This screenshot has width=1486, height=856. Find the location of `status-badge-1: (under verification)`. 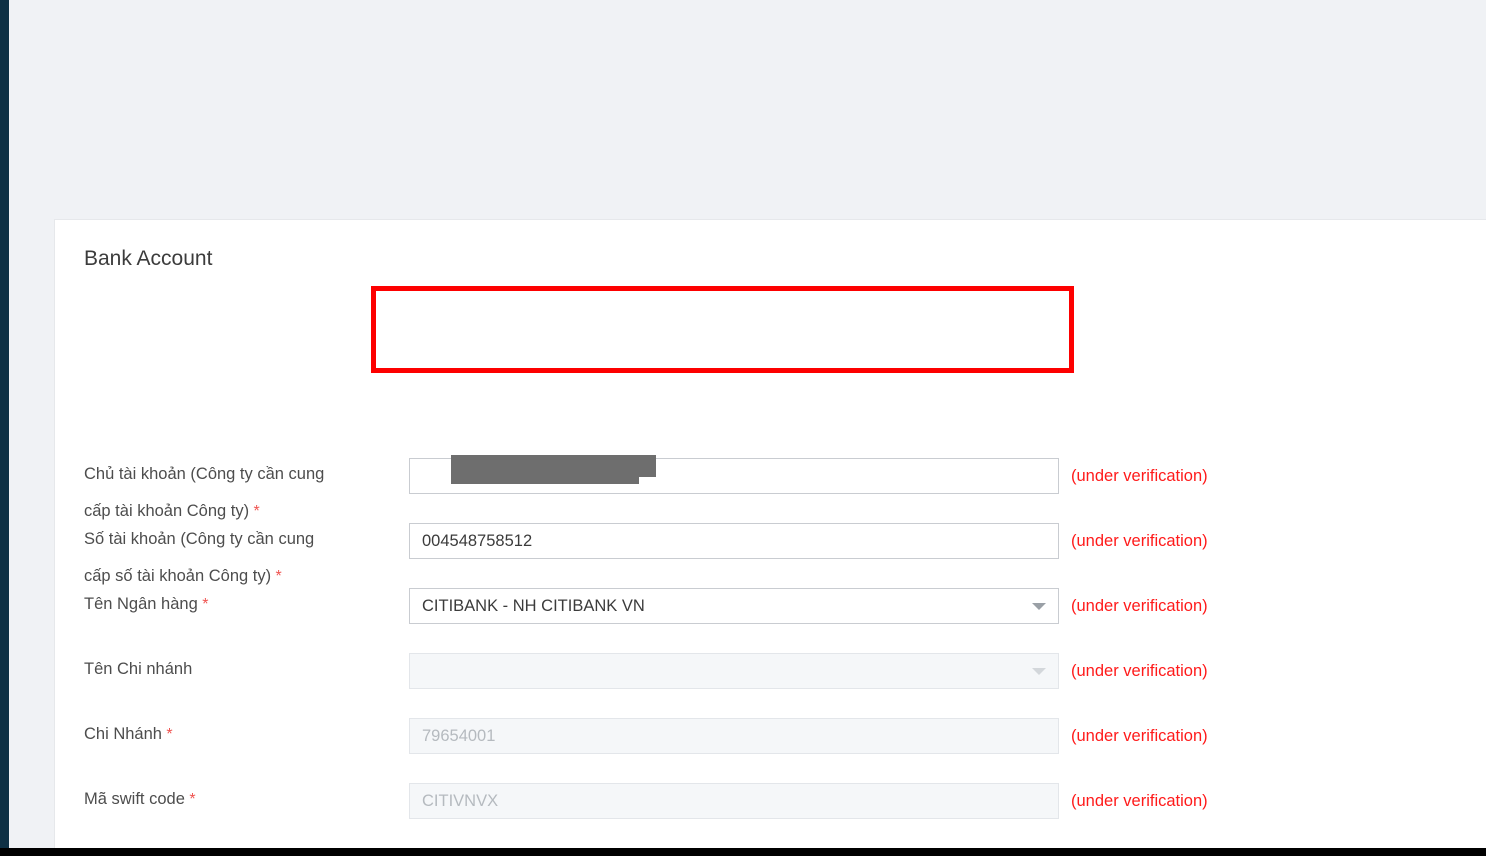

status-badge-1: (under verification) is located at coordinates (1139, 476).